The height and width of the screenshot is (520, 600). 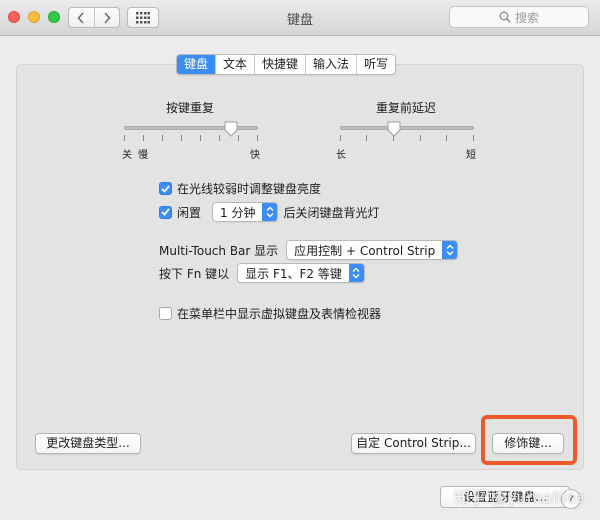 What do you see at coordinates (219, 250) in the screenshot?
I see `touchbar-label: Multi-Touch Bar 显示` at bounding box center [219, 250].